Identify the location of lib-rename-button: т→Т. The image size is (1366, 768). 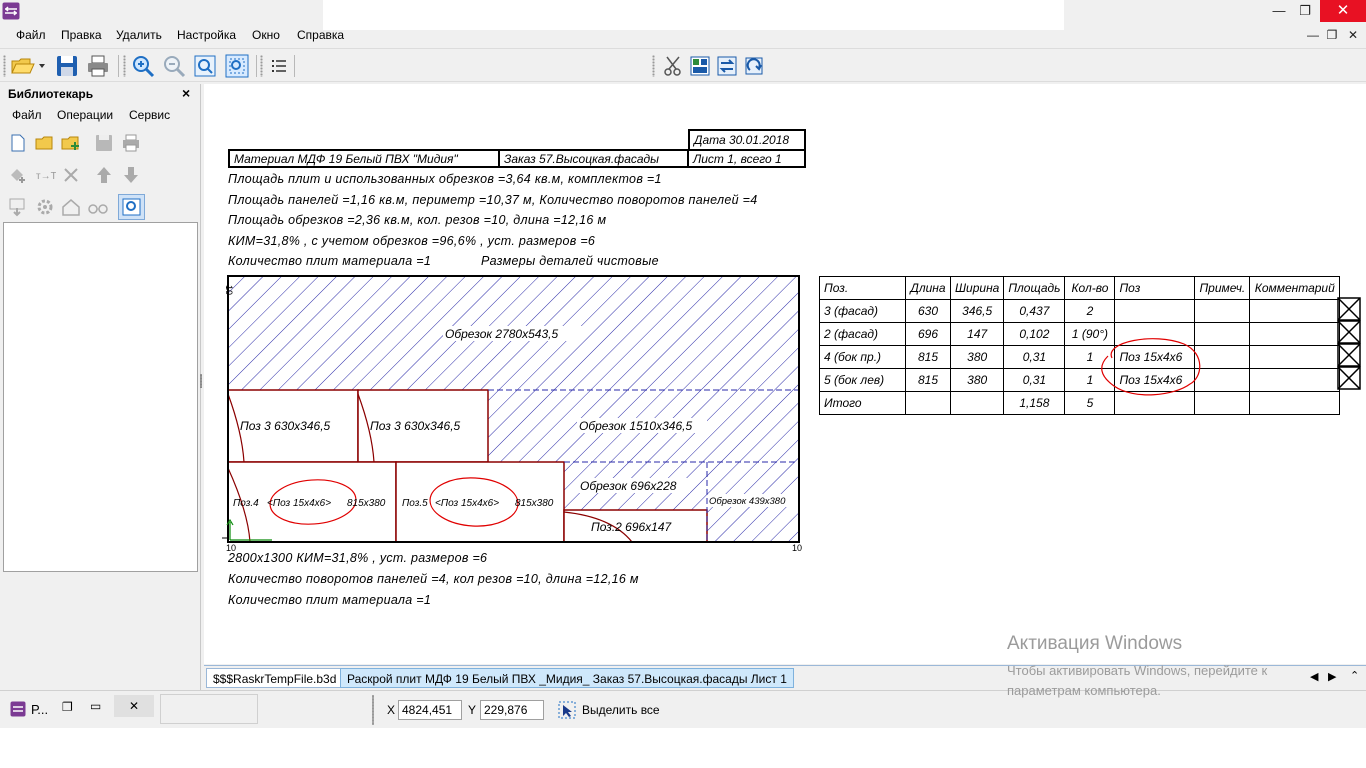
(45, 175).